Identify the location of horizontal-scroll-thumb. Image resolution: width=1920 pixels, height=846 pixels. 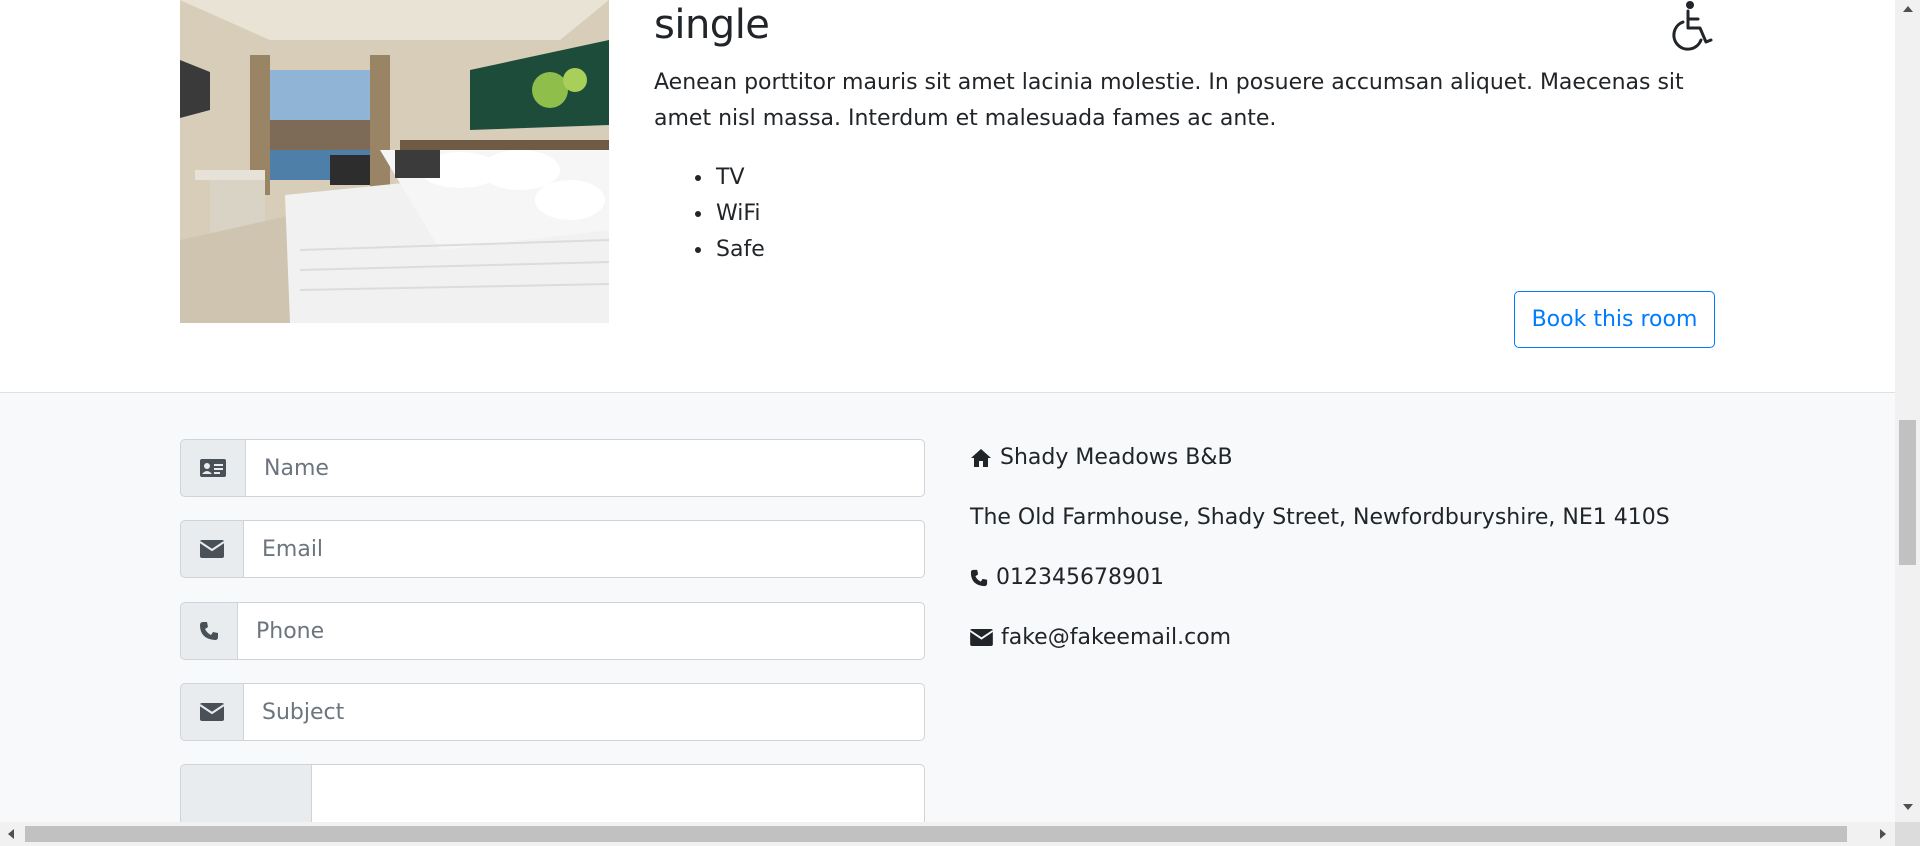
(936, 834).